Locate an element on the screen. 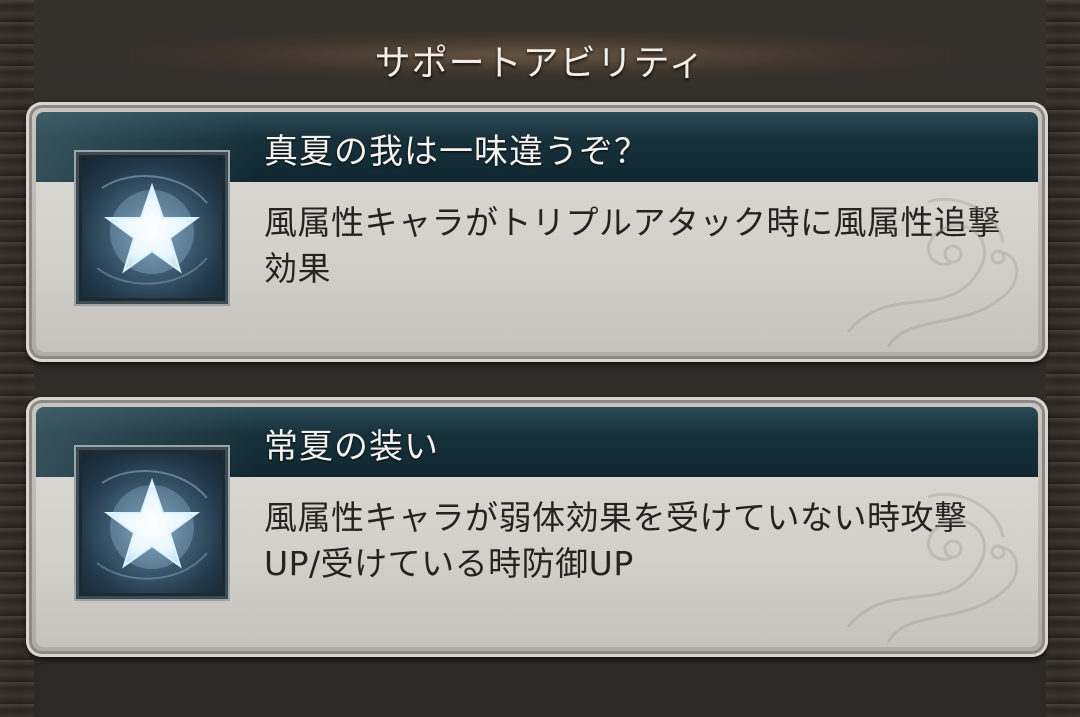  right-frame-rail is located at coordinates (1063, 358).